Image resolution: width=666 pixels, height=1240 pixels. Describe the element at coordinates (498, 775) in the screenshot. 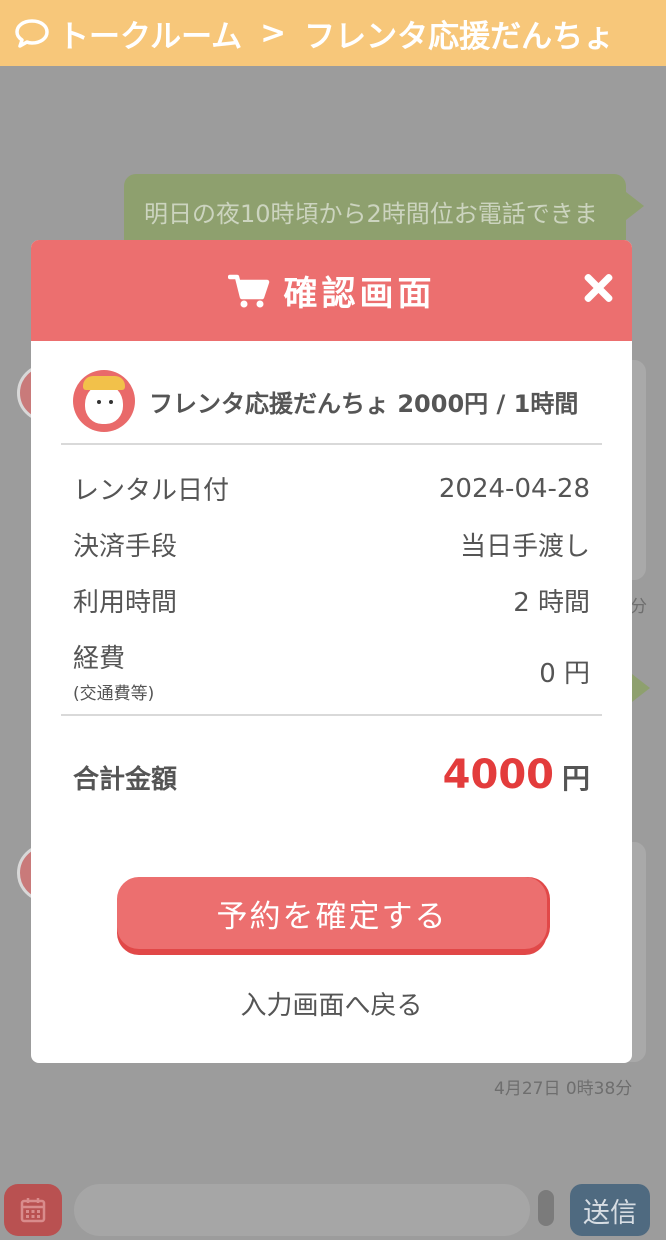

I see `total-amount: 4000` at that location.